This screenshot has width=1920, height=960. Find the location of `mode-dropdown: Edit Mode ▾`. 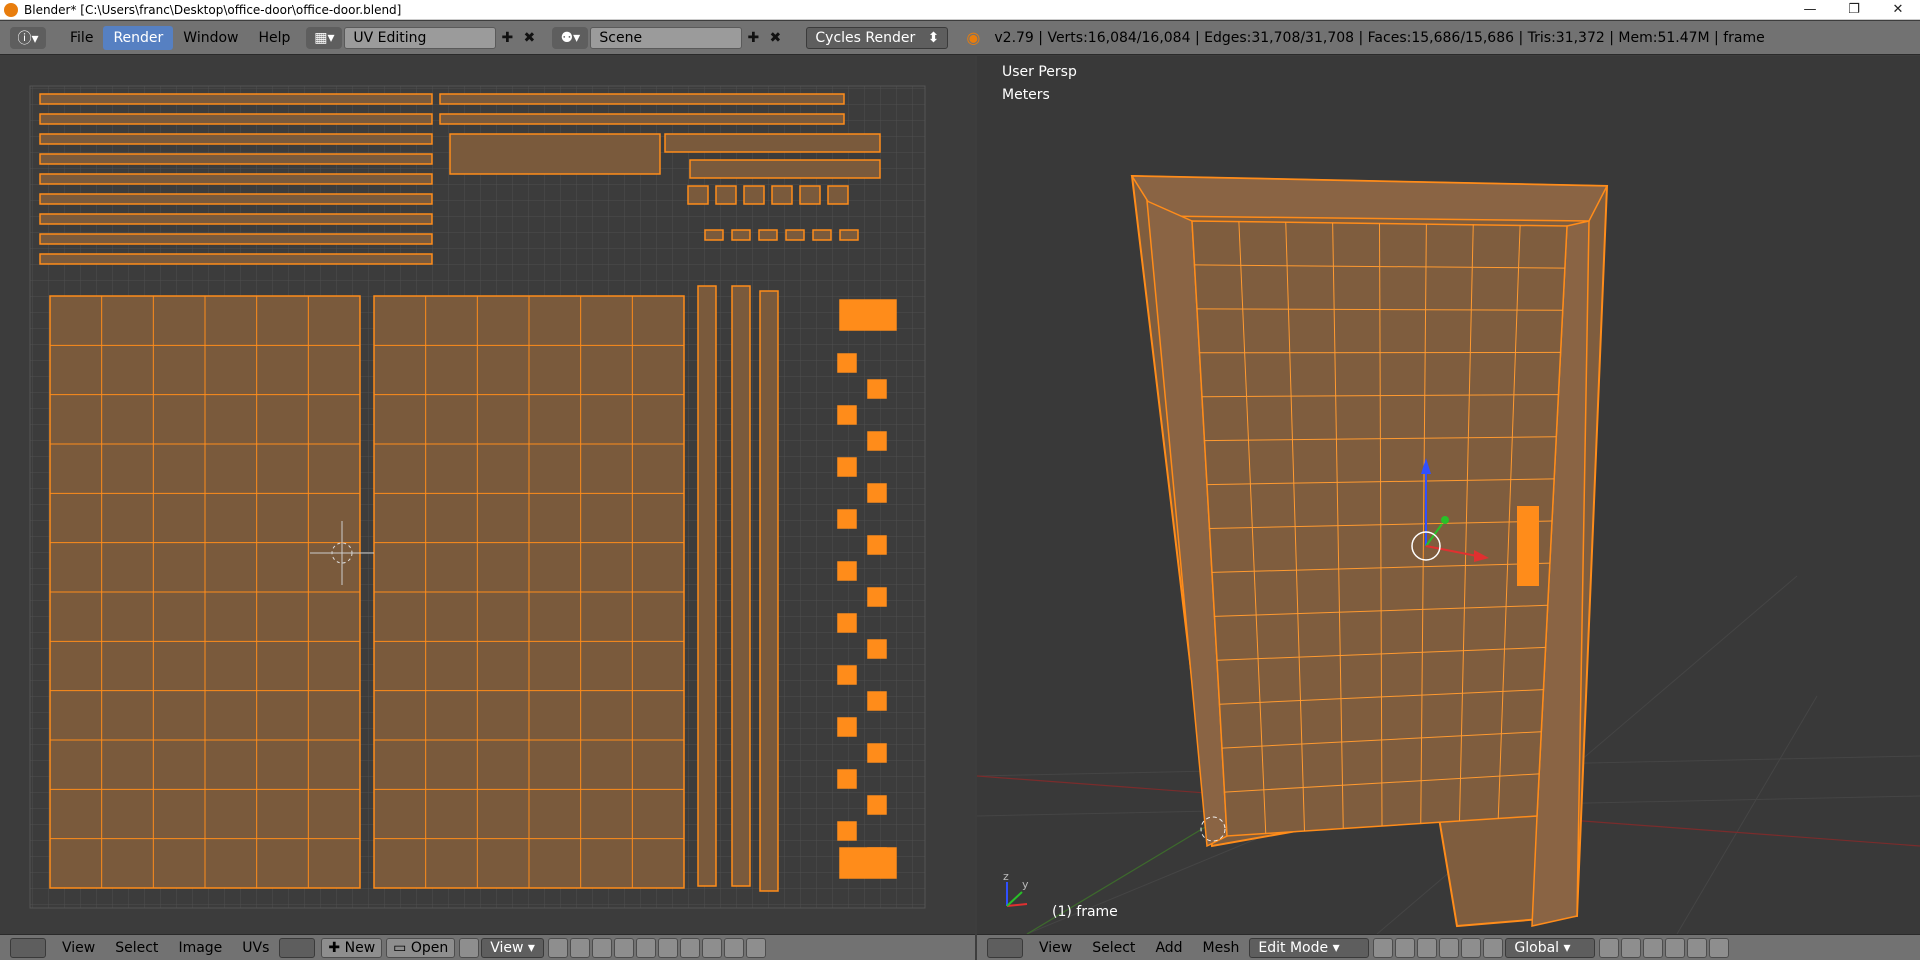

mode-dropdown: Edit Mode ▾ is located at coordinates (1309, 947).